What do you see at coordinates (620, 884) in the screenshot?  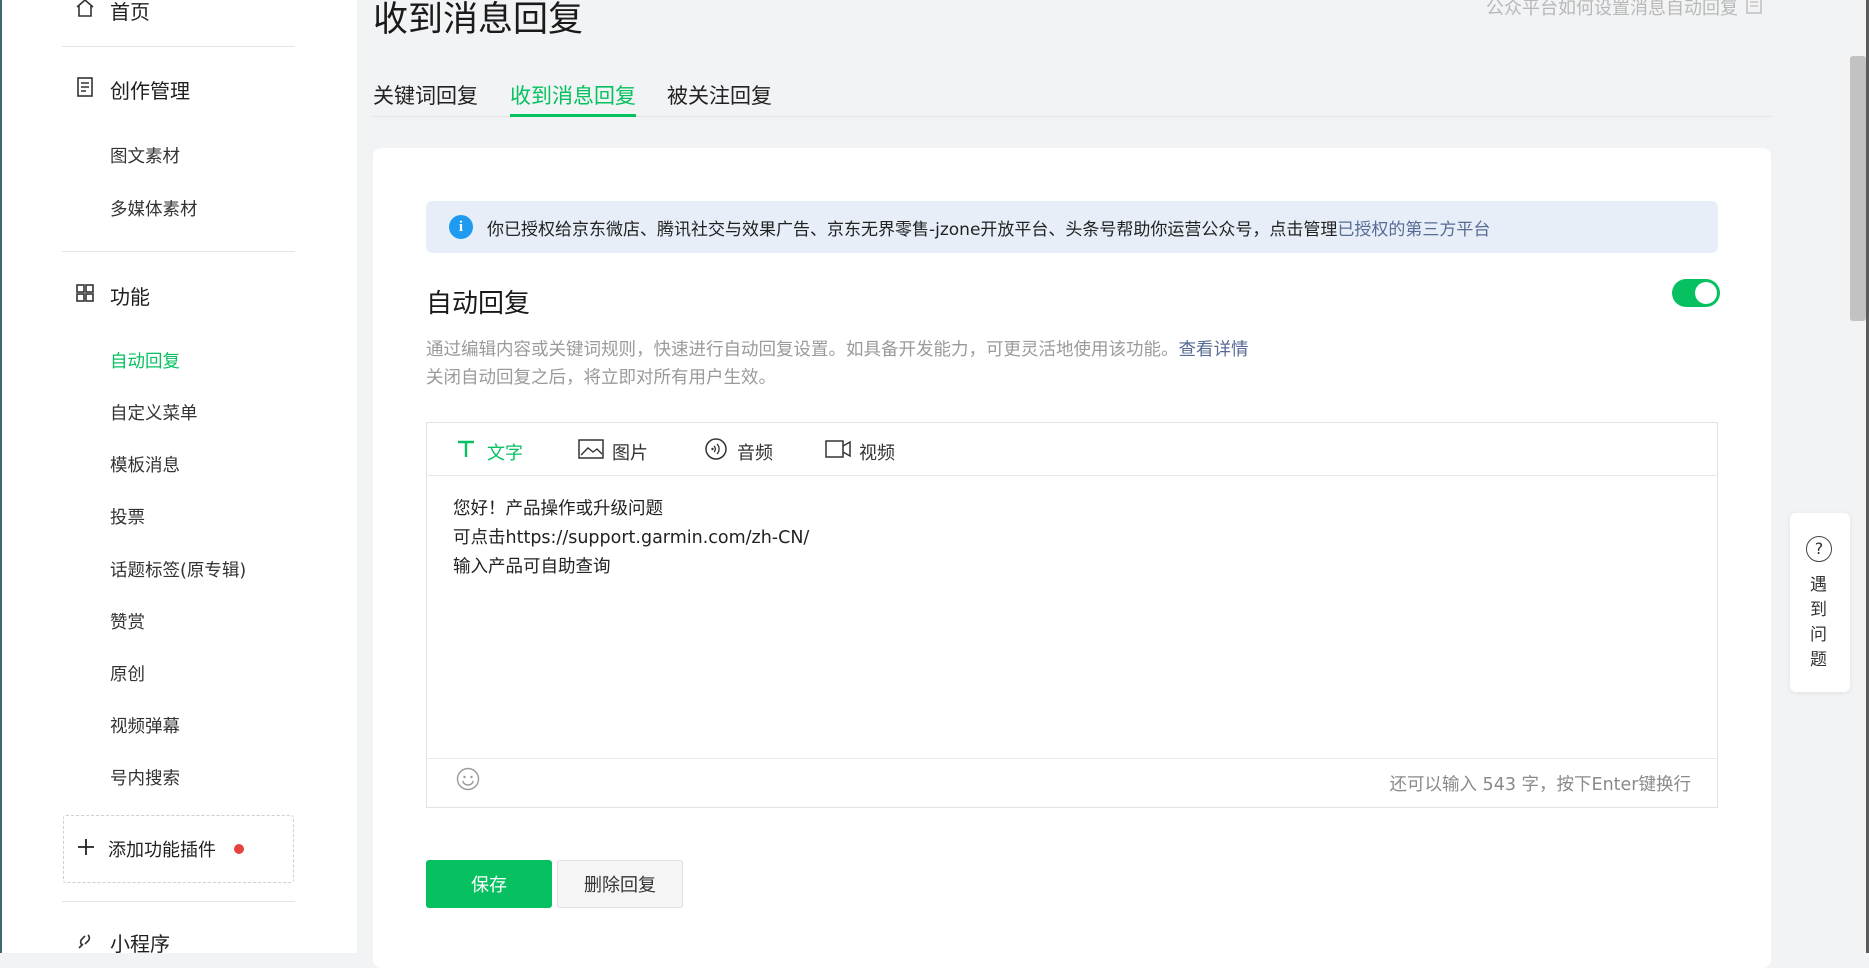 I see `delete-reply-button: 删除回复` at bounding box center [620, 884].